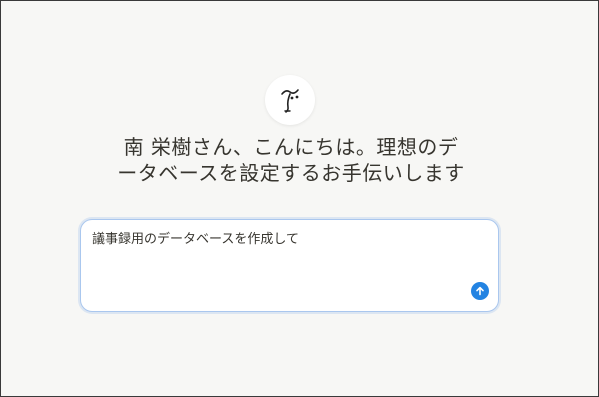 The width and height of the screenshot is (599, 397). I want to click on notion-ai-face-icon, so click(290, 101).